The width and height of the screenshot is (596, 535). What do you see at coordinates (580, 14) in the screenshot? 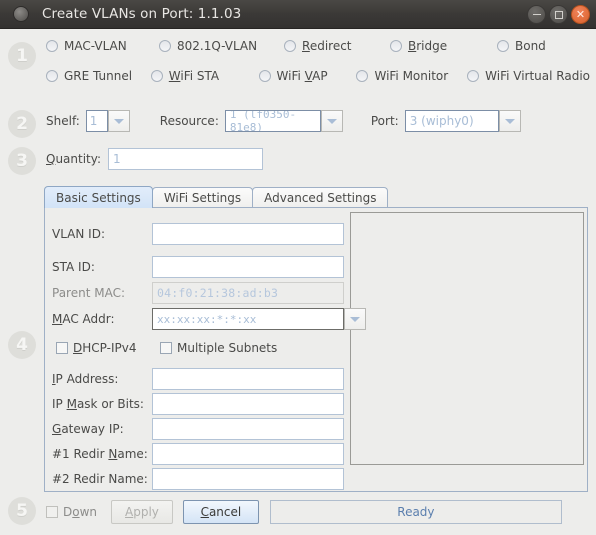
I see `close-icon: ✕` at bounding box center [580, 14].